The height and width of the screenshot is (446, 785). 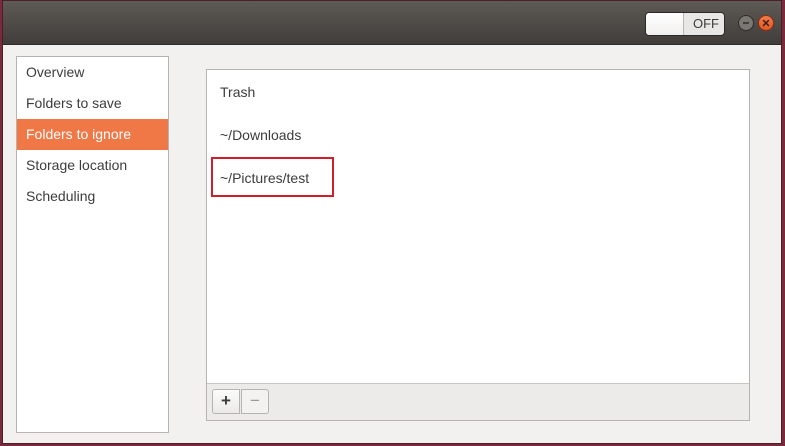 I want to click on sidebar-item-folders-to-ignore: Folders to ignore, so click(x=92, y=134).